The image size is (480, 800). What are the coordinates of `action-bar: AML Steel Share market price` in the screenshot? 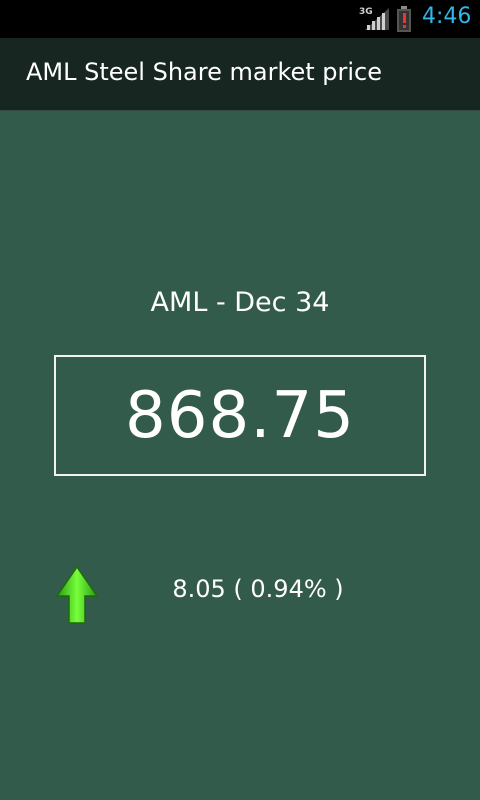 It's located at (240, 74).